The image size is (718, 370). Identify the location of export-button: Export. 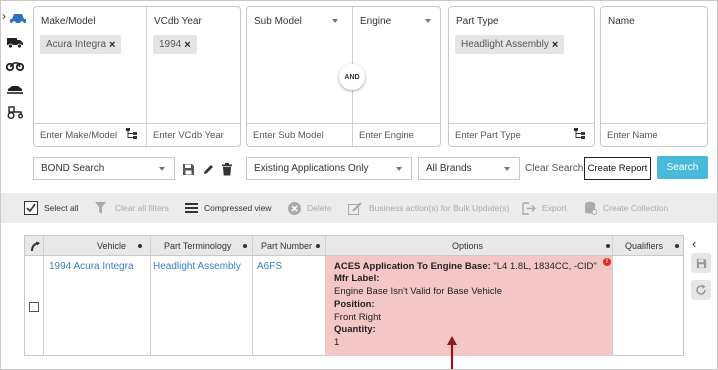
(544, 208).